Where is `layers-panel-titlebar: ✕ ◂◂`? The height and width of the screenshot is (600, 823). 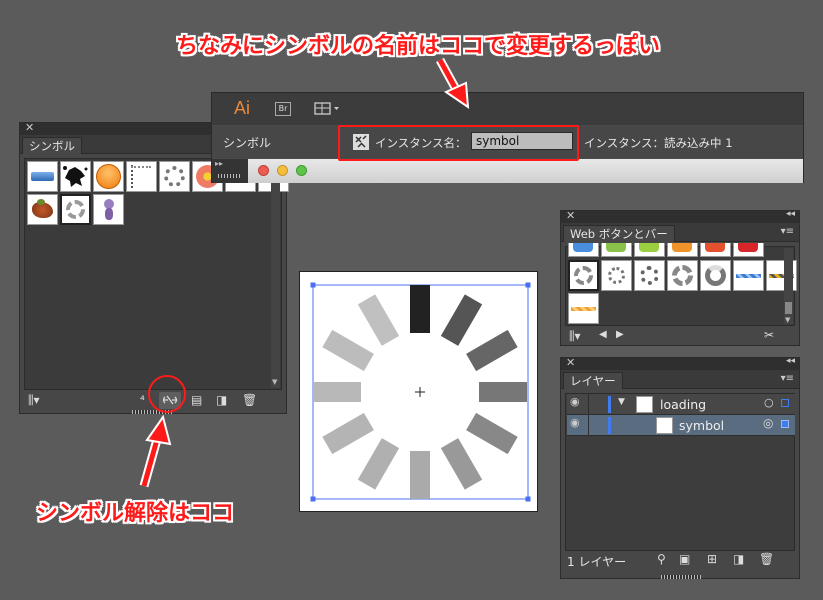
layers-panel-titlebar: ✕ ◂◂ is located at coordinates (680, 363).